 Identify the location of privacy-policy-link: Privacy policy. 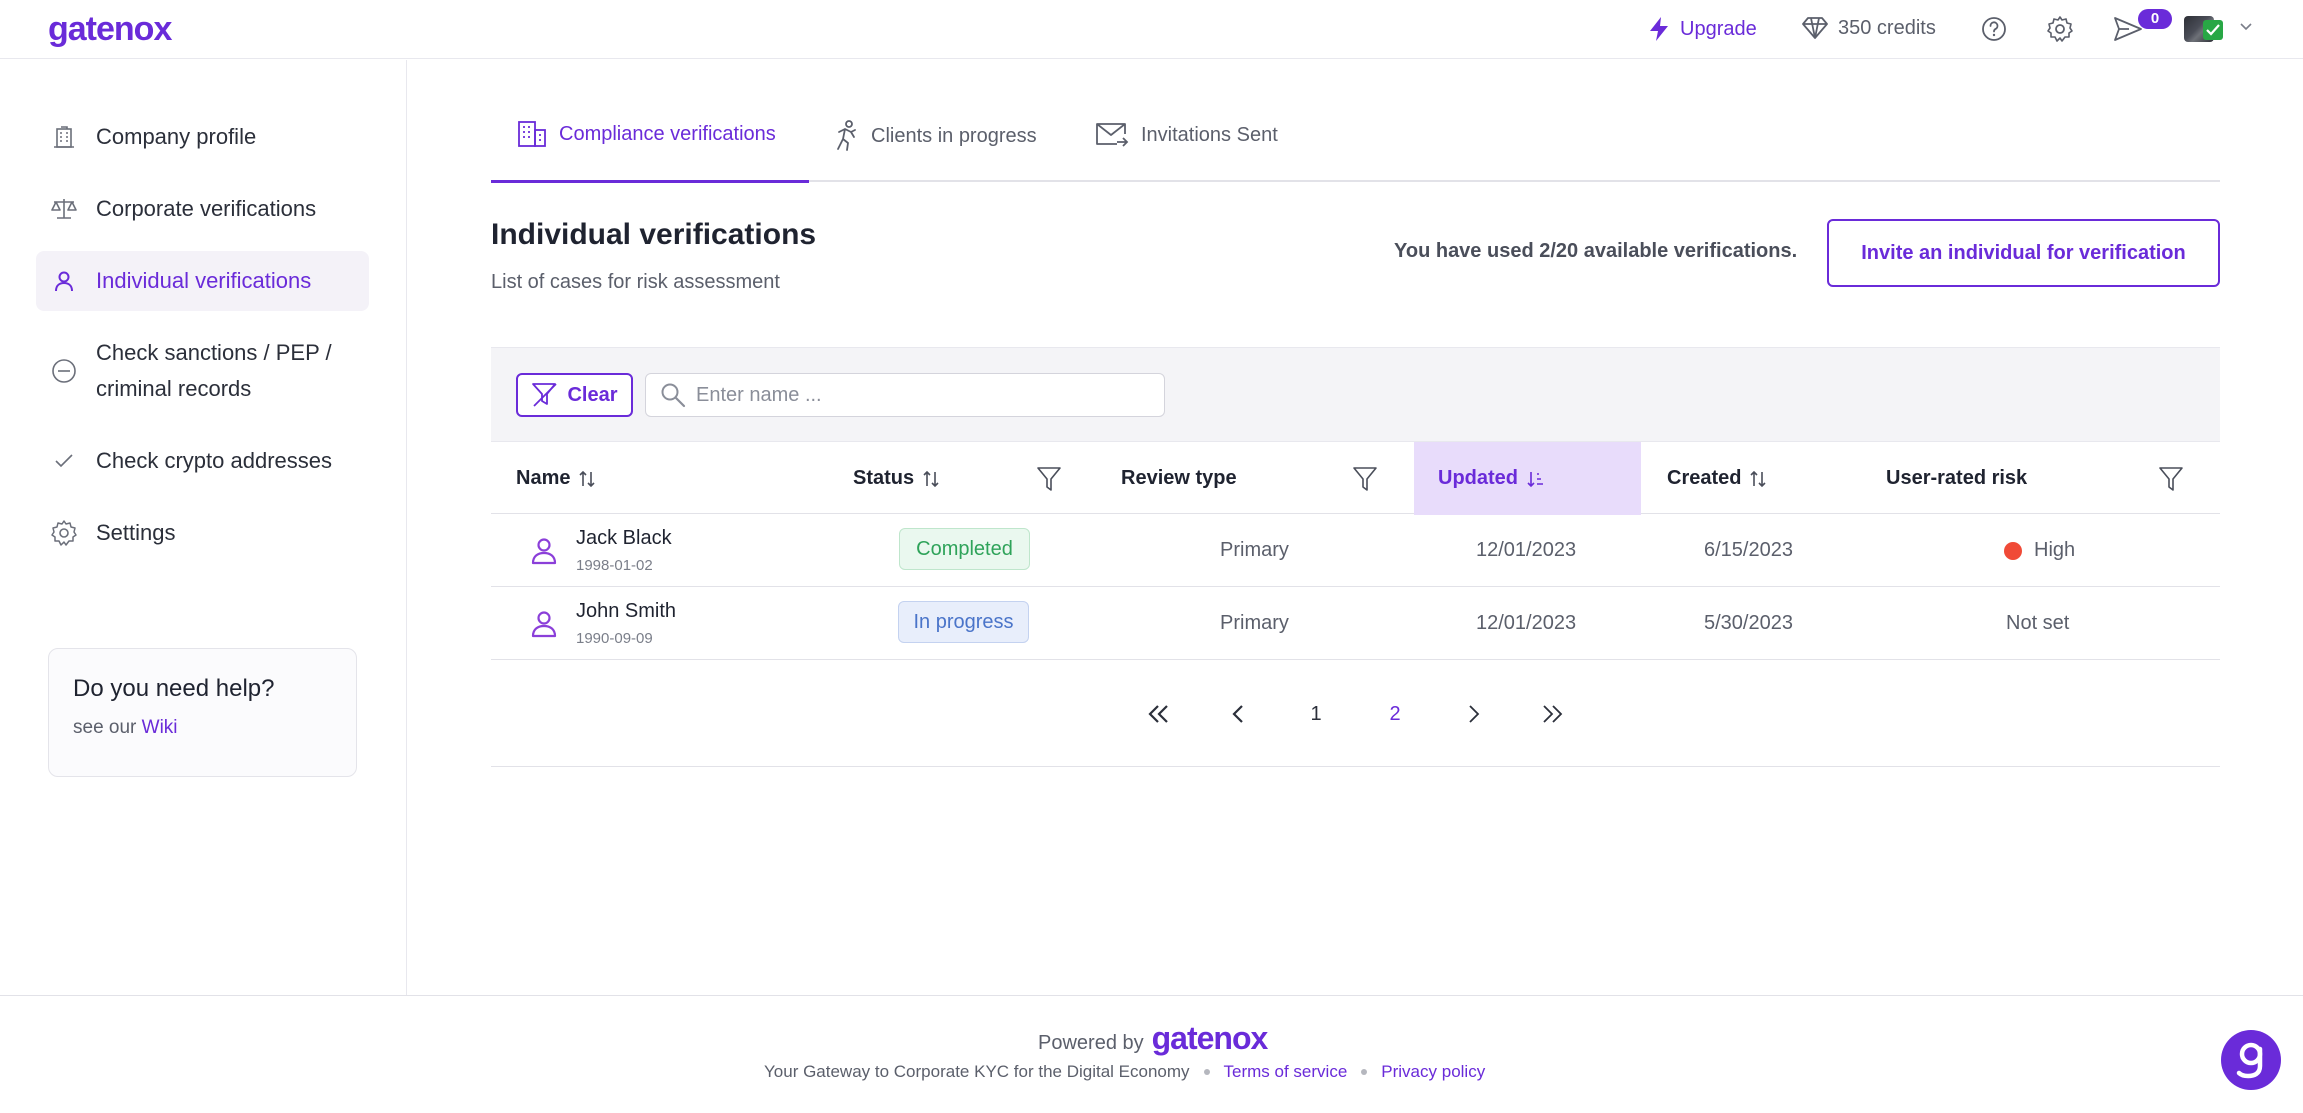
(1433, 1072).